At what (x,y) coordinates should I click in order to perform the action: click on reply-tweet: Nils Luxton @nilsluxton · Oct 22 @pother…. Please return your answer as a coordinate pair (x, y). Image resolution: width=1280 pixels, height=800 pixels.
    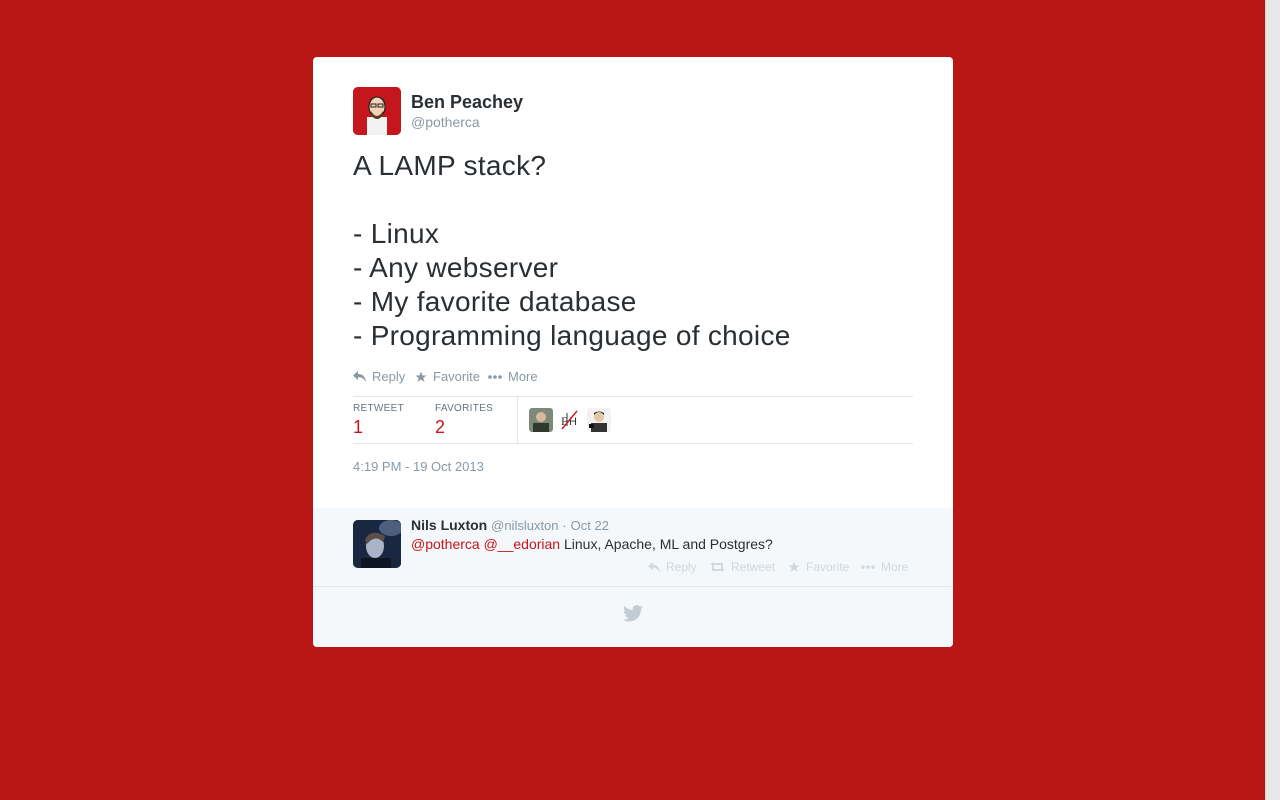
    Looking at the image, I should click on (633, 547).